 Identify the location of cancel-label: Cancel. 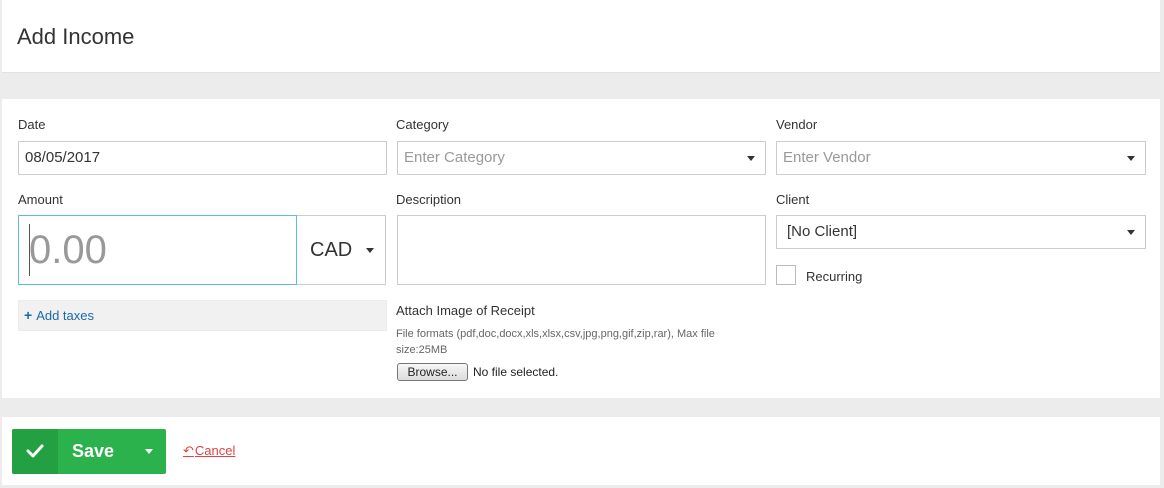
(215, 450).